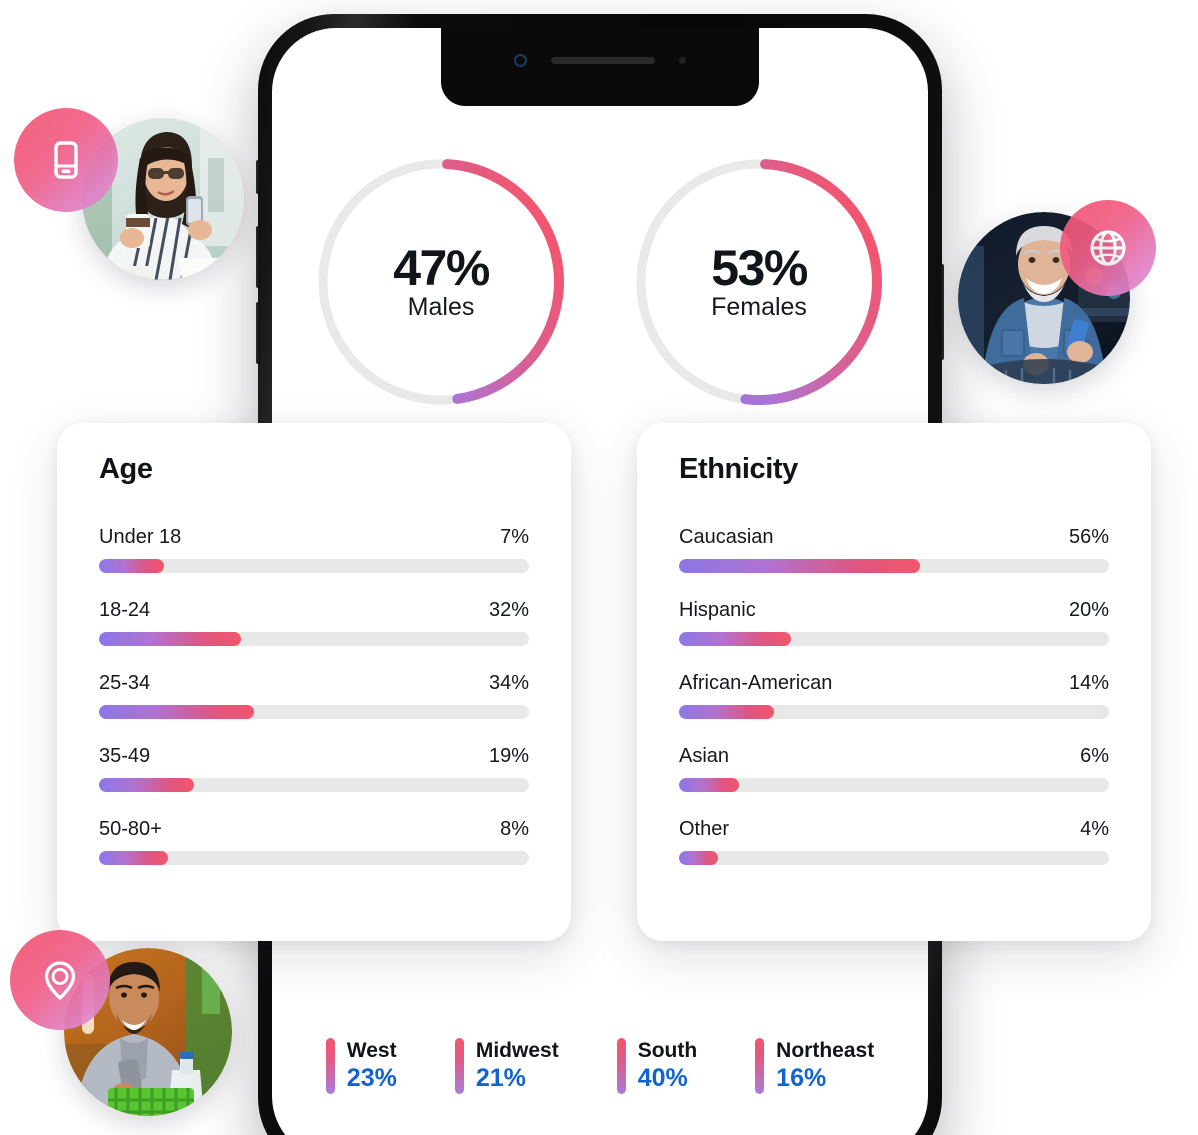  I want to click on stat-head: African-American 14%, so click(894, 683).